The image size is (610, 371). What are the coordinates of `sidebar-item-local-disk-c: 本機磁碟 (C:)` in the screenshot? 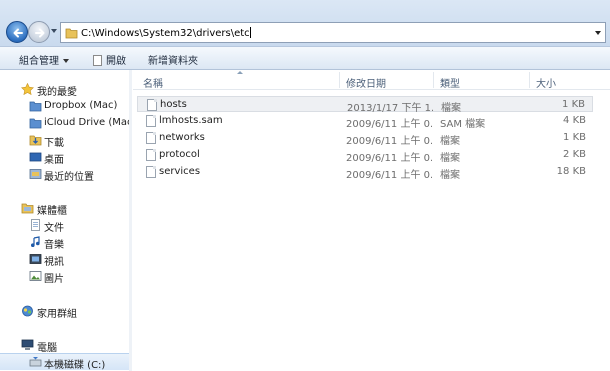 It's located at (65, 362).